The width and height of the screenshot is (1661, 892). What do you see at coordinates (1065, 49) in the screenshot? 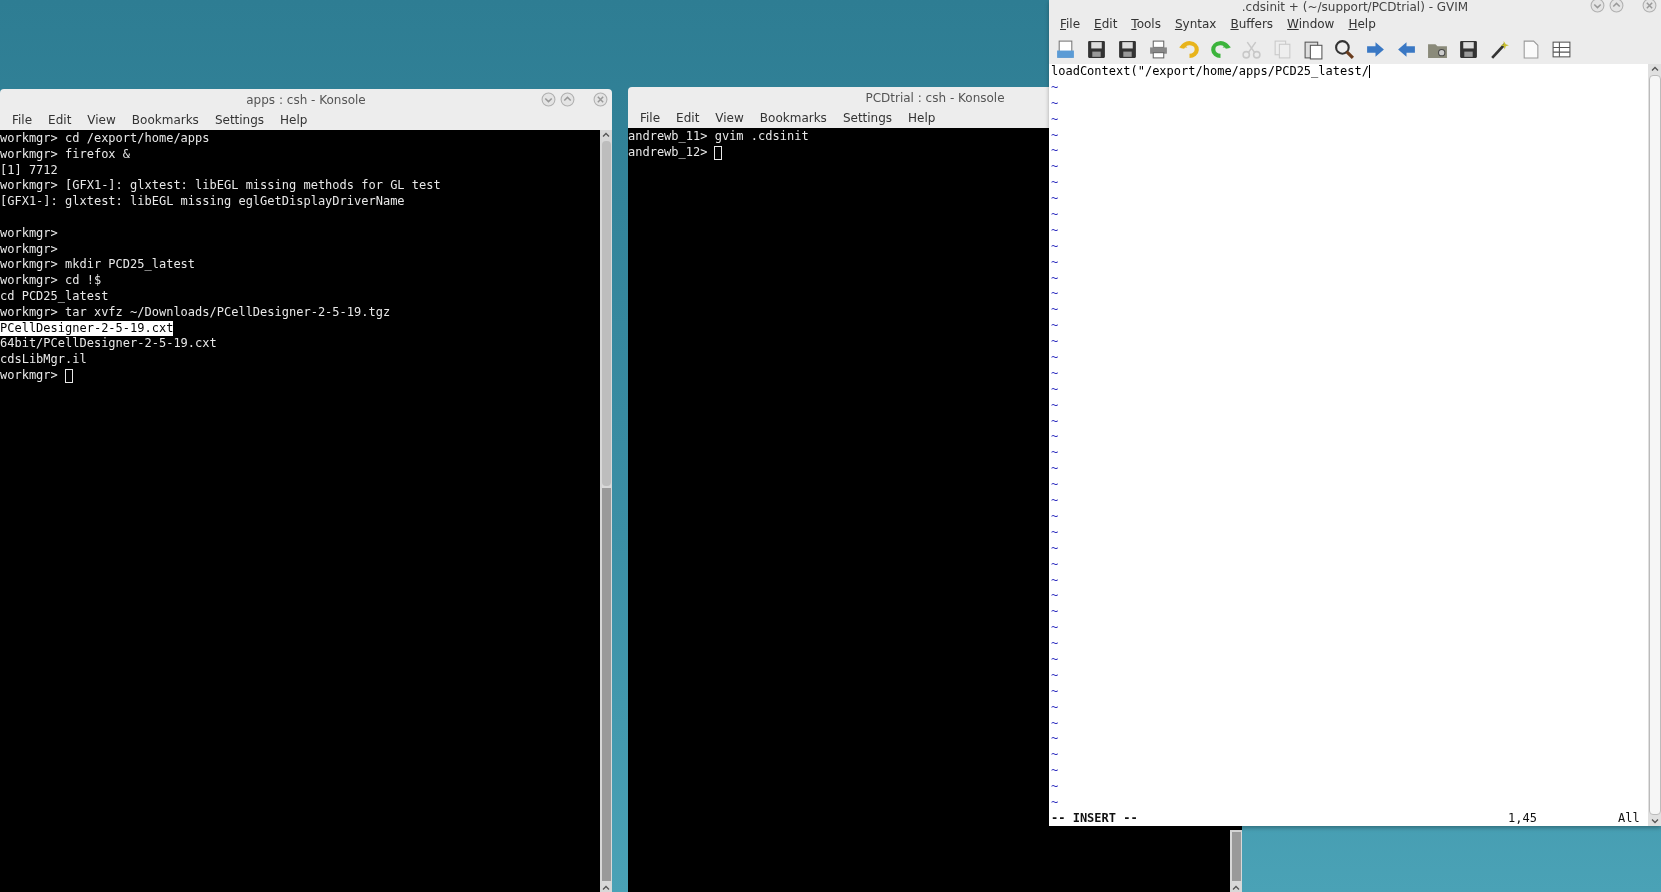
I see `open-file-icon` at bounding box center [1065, 49].